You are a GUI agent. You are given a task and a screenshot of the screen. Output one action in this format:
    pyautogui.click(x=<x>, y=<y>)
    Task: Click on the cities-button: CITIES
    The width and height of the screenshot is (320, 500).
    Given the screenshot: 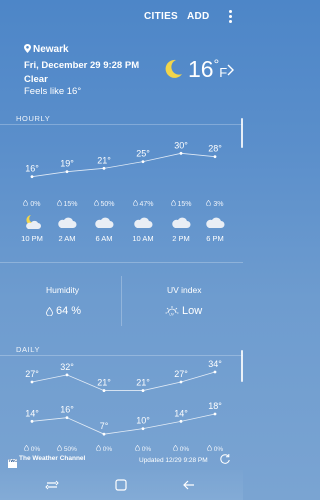 What is the action you would take?
    pyautogui.click(x=161, y=16)
    